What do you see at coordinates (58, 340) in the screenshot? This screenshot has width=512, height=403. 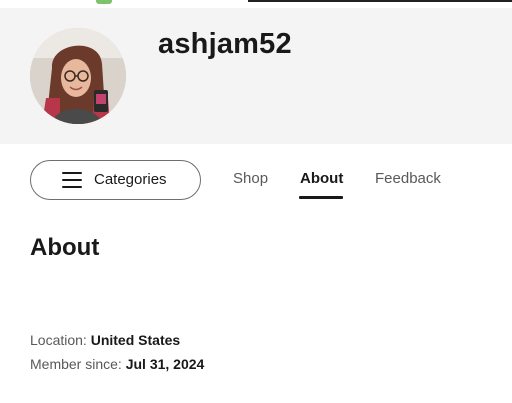 I see `location-label: Location:` at bounding box center [58, 340].